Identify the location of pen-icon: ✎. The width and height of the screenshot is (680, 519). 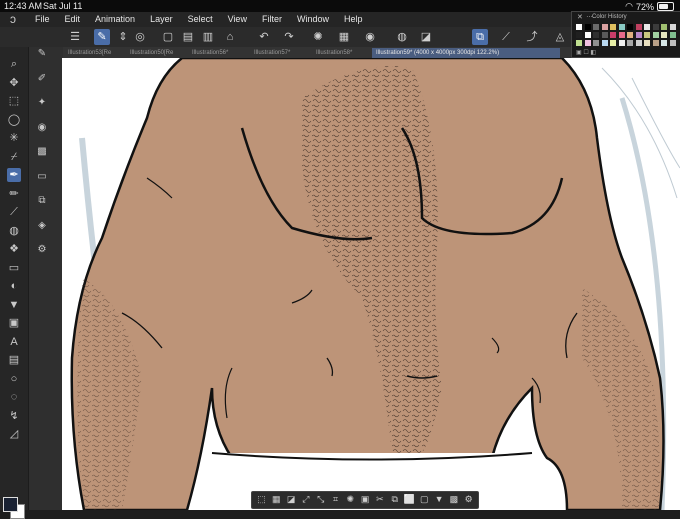
(102, 37).